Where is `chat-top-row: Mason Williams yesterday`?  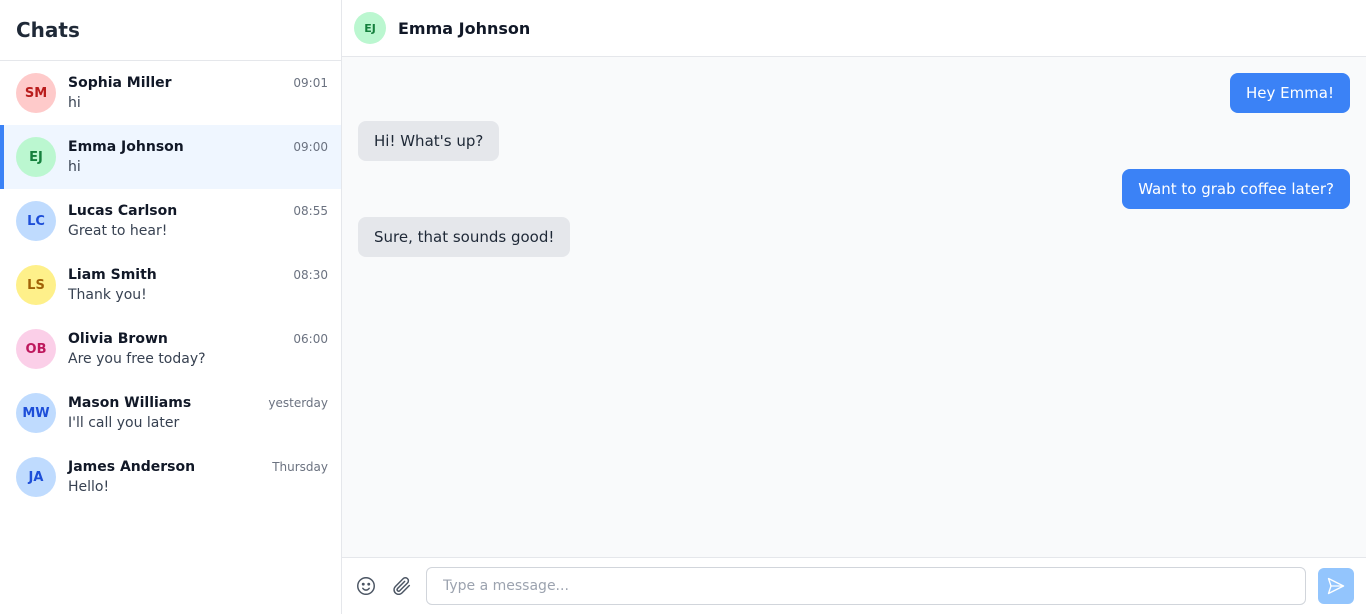
chat-top-row: Mason Williams yesterday is located at coordinates (198, 403).